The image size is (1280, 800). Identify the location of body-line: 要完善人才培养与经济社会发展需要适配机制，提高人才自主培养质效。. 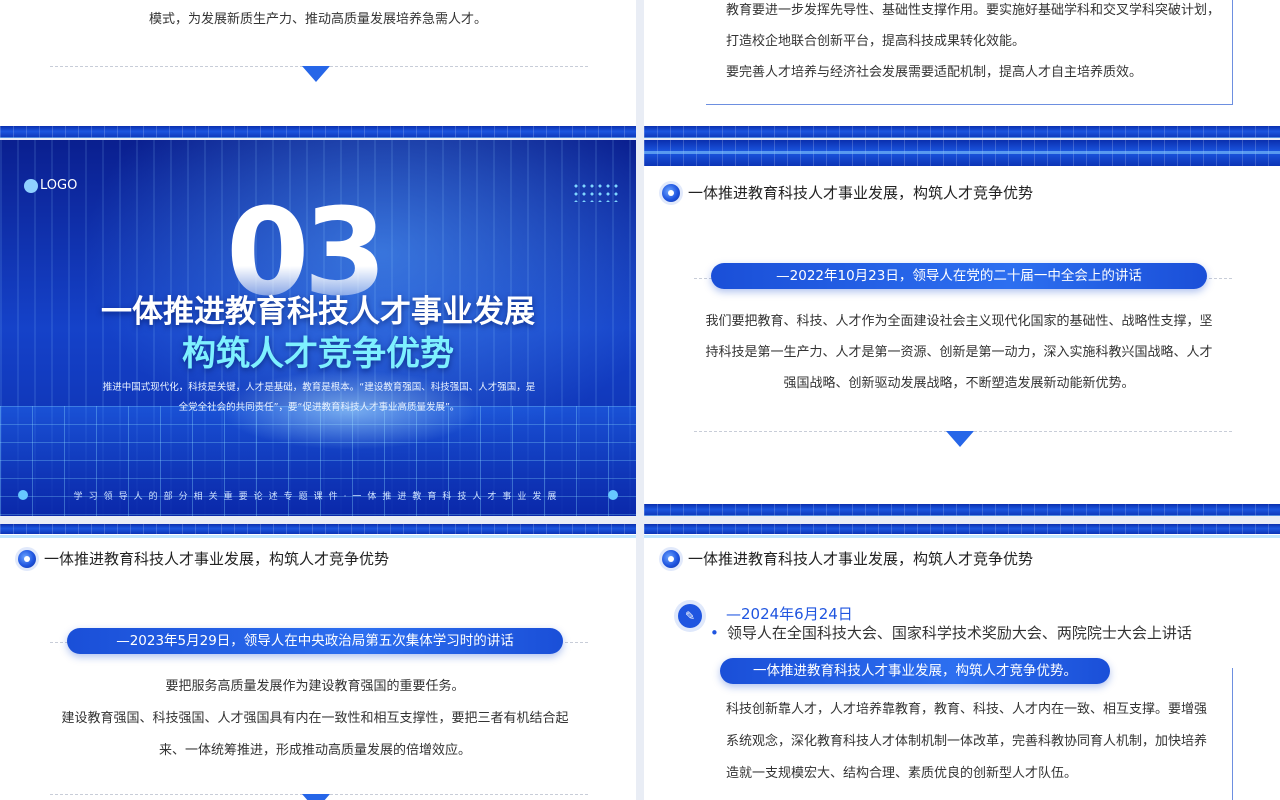
(934, 72).